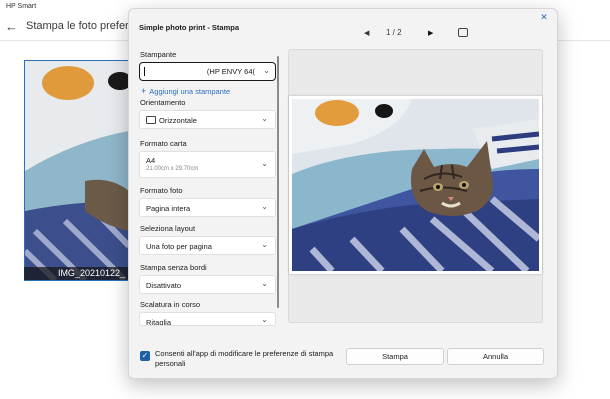 This screenshot has height=399, width=610. What do you see at coordinates (190, 91) in the screenshot?
I see `add-printer-label: Aggiungi una stampante` at bounding box center [190, 91].